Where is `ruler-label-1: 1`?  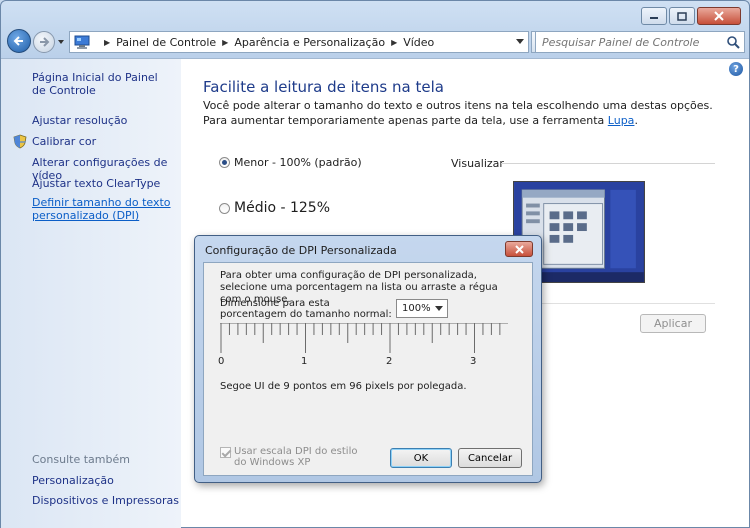 ruler-label-1: 1 is located at coordinates (304, 361).